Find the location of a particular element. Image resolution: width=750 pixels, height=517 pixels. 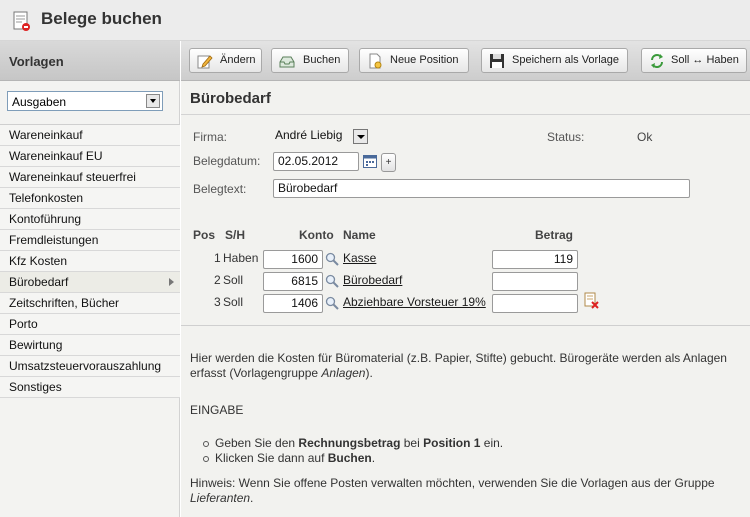

bullet-1-text-b: Rechnungsbetrag is located at coordinates (349, 443).